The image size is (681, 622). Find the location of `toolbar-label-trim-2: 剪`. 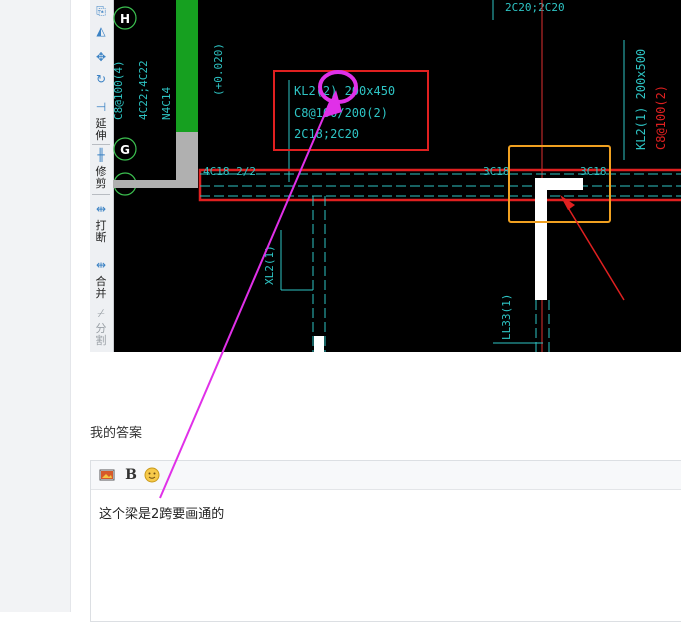

toolbar-label-trim-2: 剪 is located at coordinates (101, 183).